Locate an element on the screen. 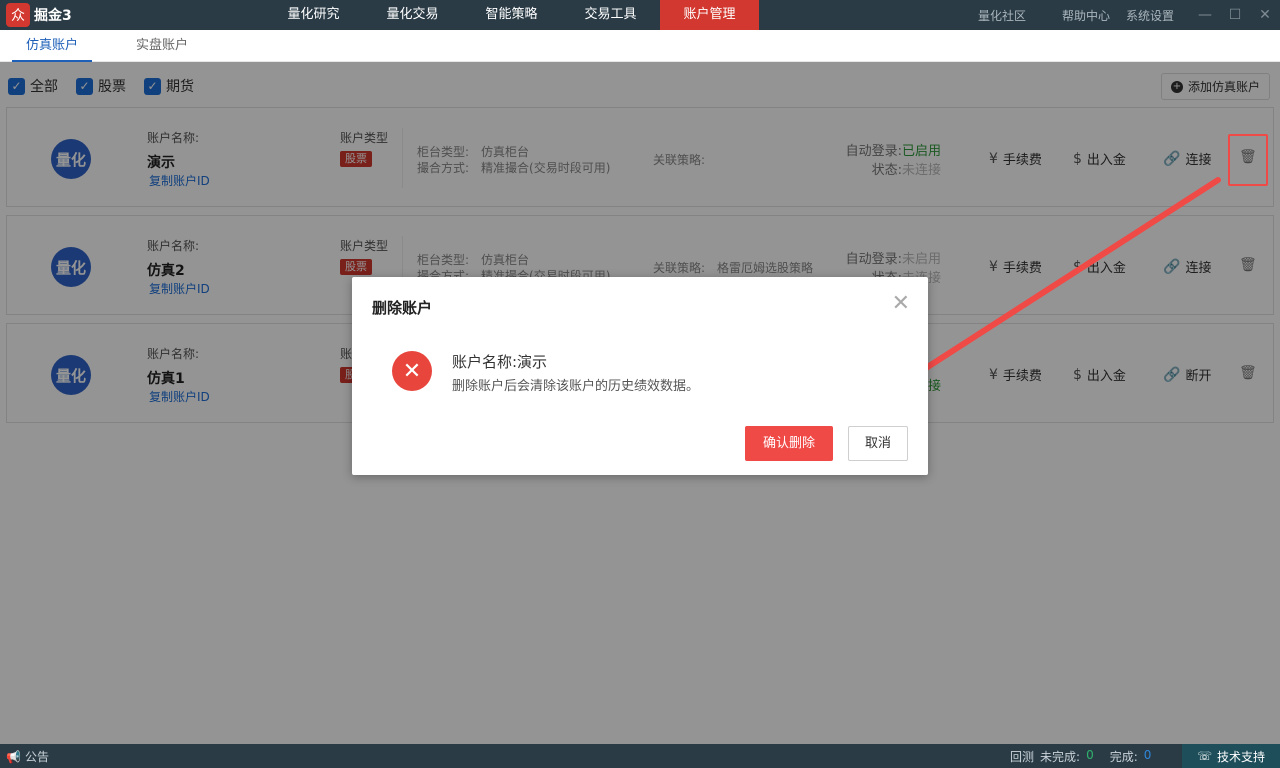  nav-quant-trading: 量化交易 is located at coordinates (412, 15).